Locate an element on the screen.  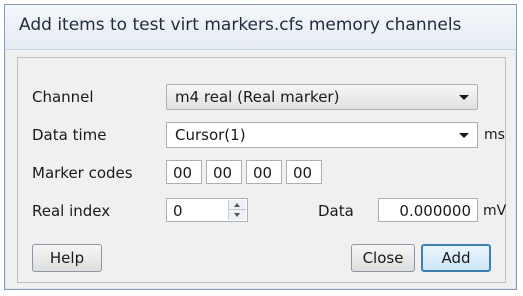
marker-code-3-value: 00 is located at coordinates (263, 173).